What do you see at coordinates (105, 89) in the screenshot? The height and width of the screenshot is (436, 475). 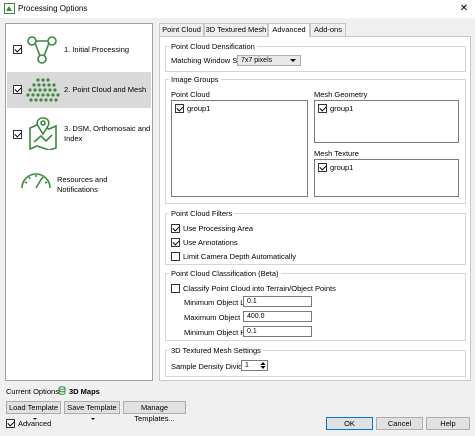 I see `step-label: 2. Point Cloud and Mesh` at bounding box center [105, 89].